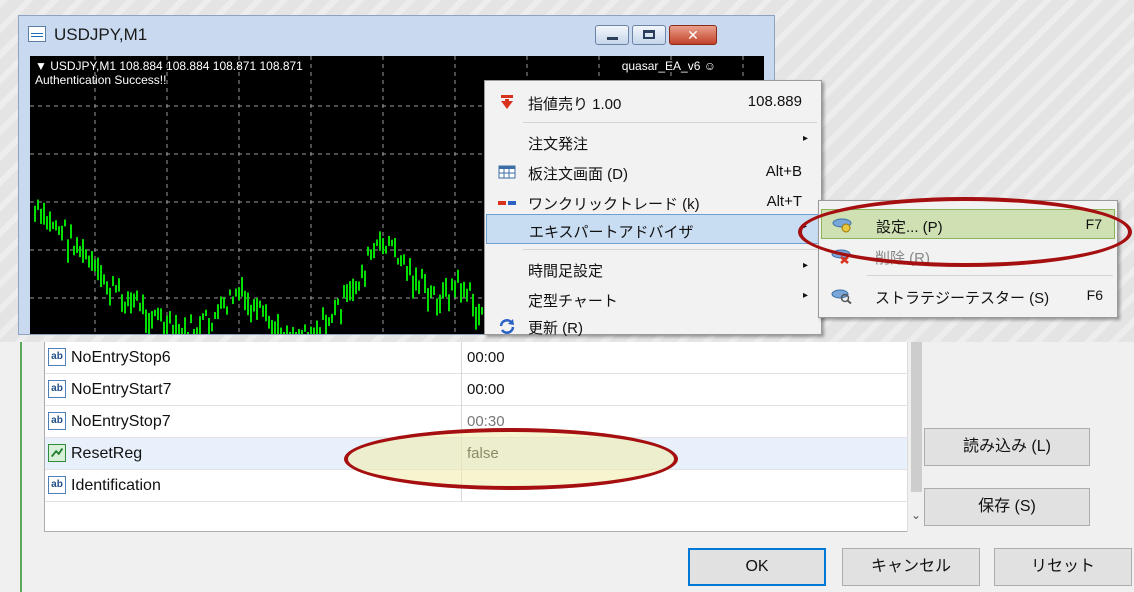  Describe the element at coordinates (1094, 295) in the screenshot. I see `submenu-shortcut: F6` at that location.